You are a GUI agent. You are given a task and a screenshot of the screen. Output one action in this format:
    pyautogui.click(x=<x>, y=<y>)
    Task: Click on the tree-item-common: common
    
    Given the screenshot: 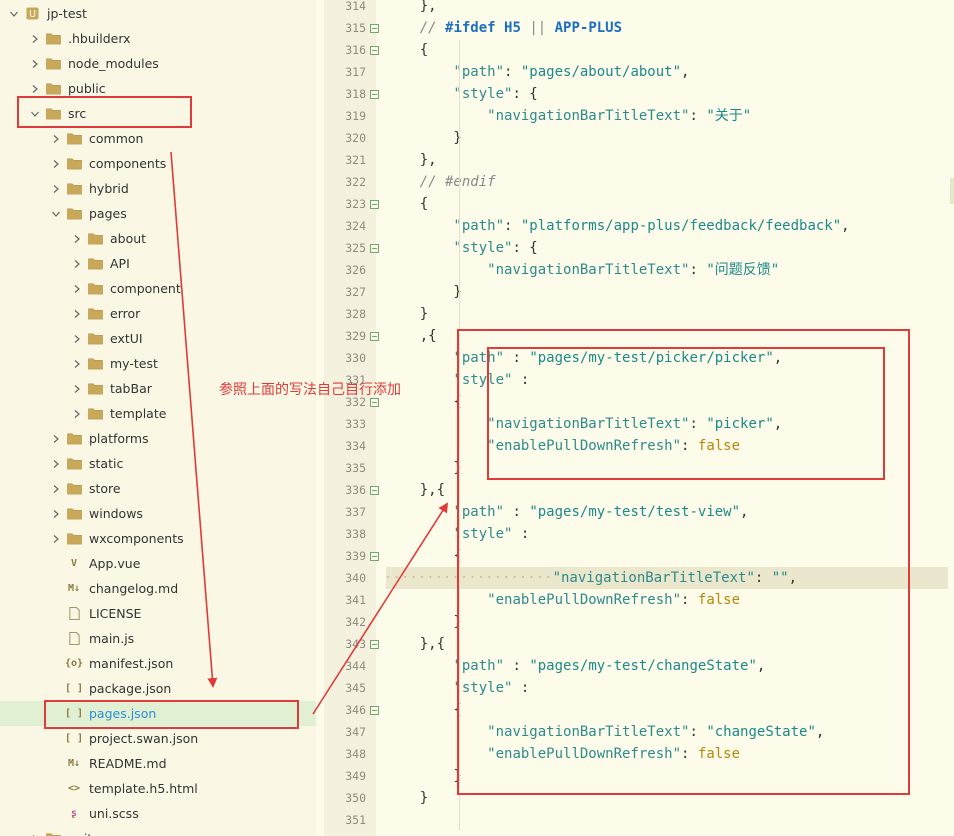 What is the action you would take?
    pyautogui.click(x=158, y=138)
    